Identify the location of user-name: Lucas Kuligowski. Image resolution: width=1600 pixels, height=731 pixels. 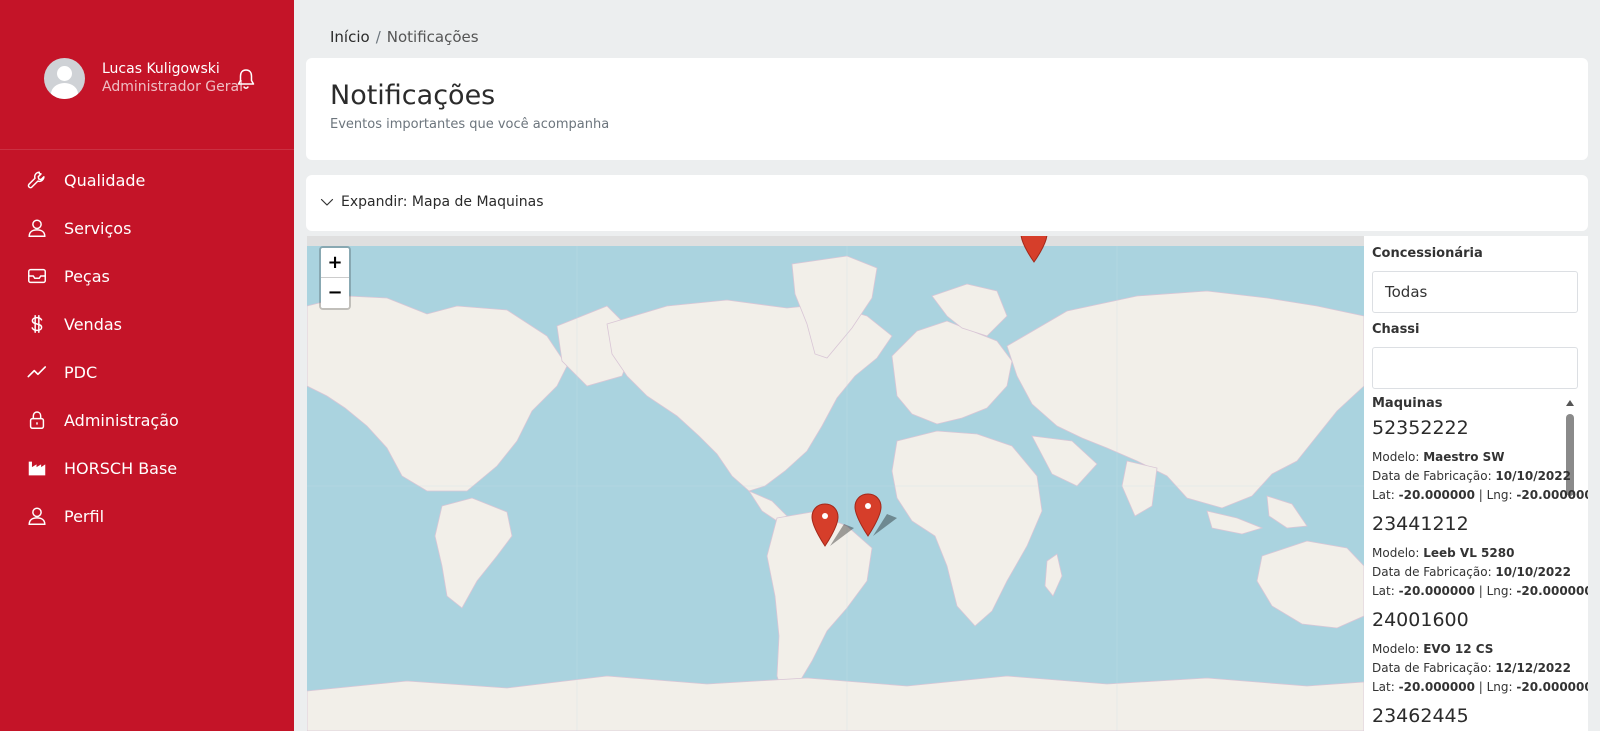
(161, 69).